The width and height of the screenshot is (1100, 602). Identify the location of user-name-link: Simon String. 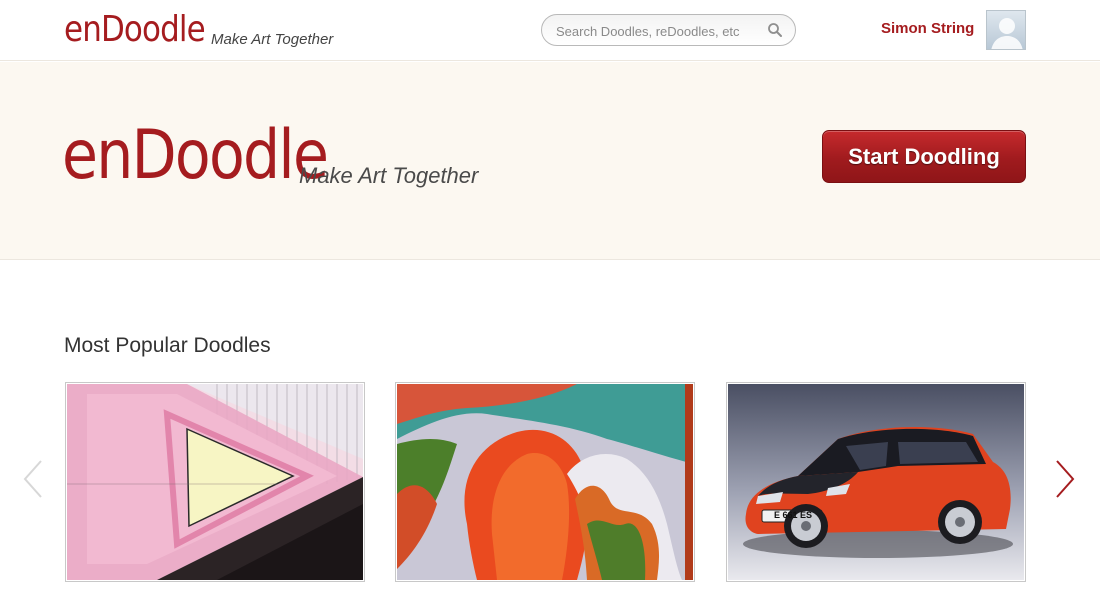
(927, 28).